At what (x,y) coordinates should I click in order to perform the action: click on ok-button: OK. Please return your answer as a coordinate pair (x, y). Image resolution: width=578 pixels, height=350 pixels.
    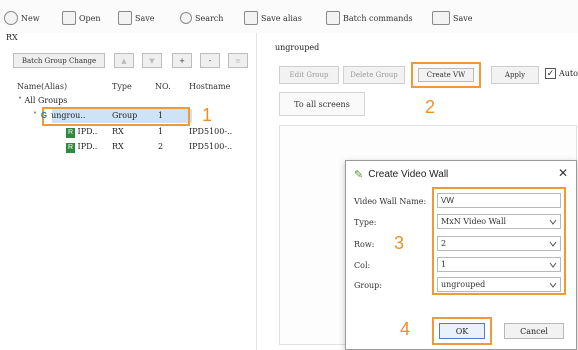
    Looking at the image, I should click on (462, 331).